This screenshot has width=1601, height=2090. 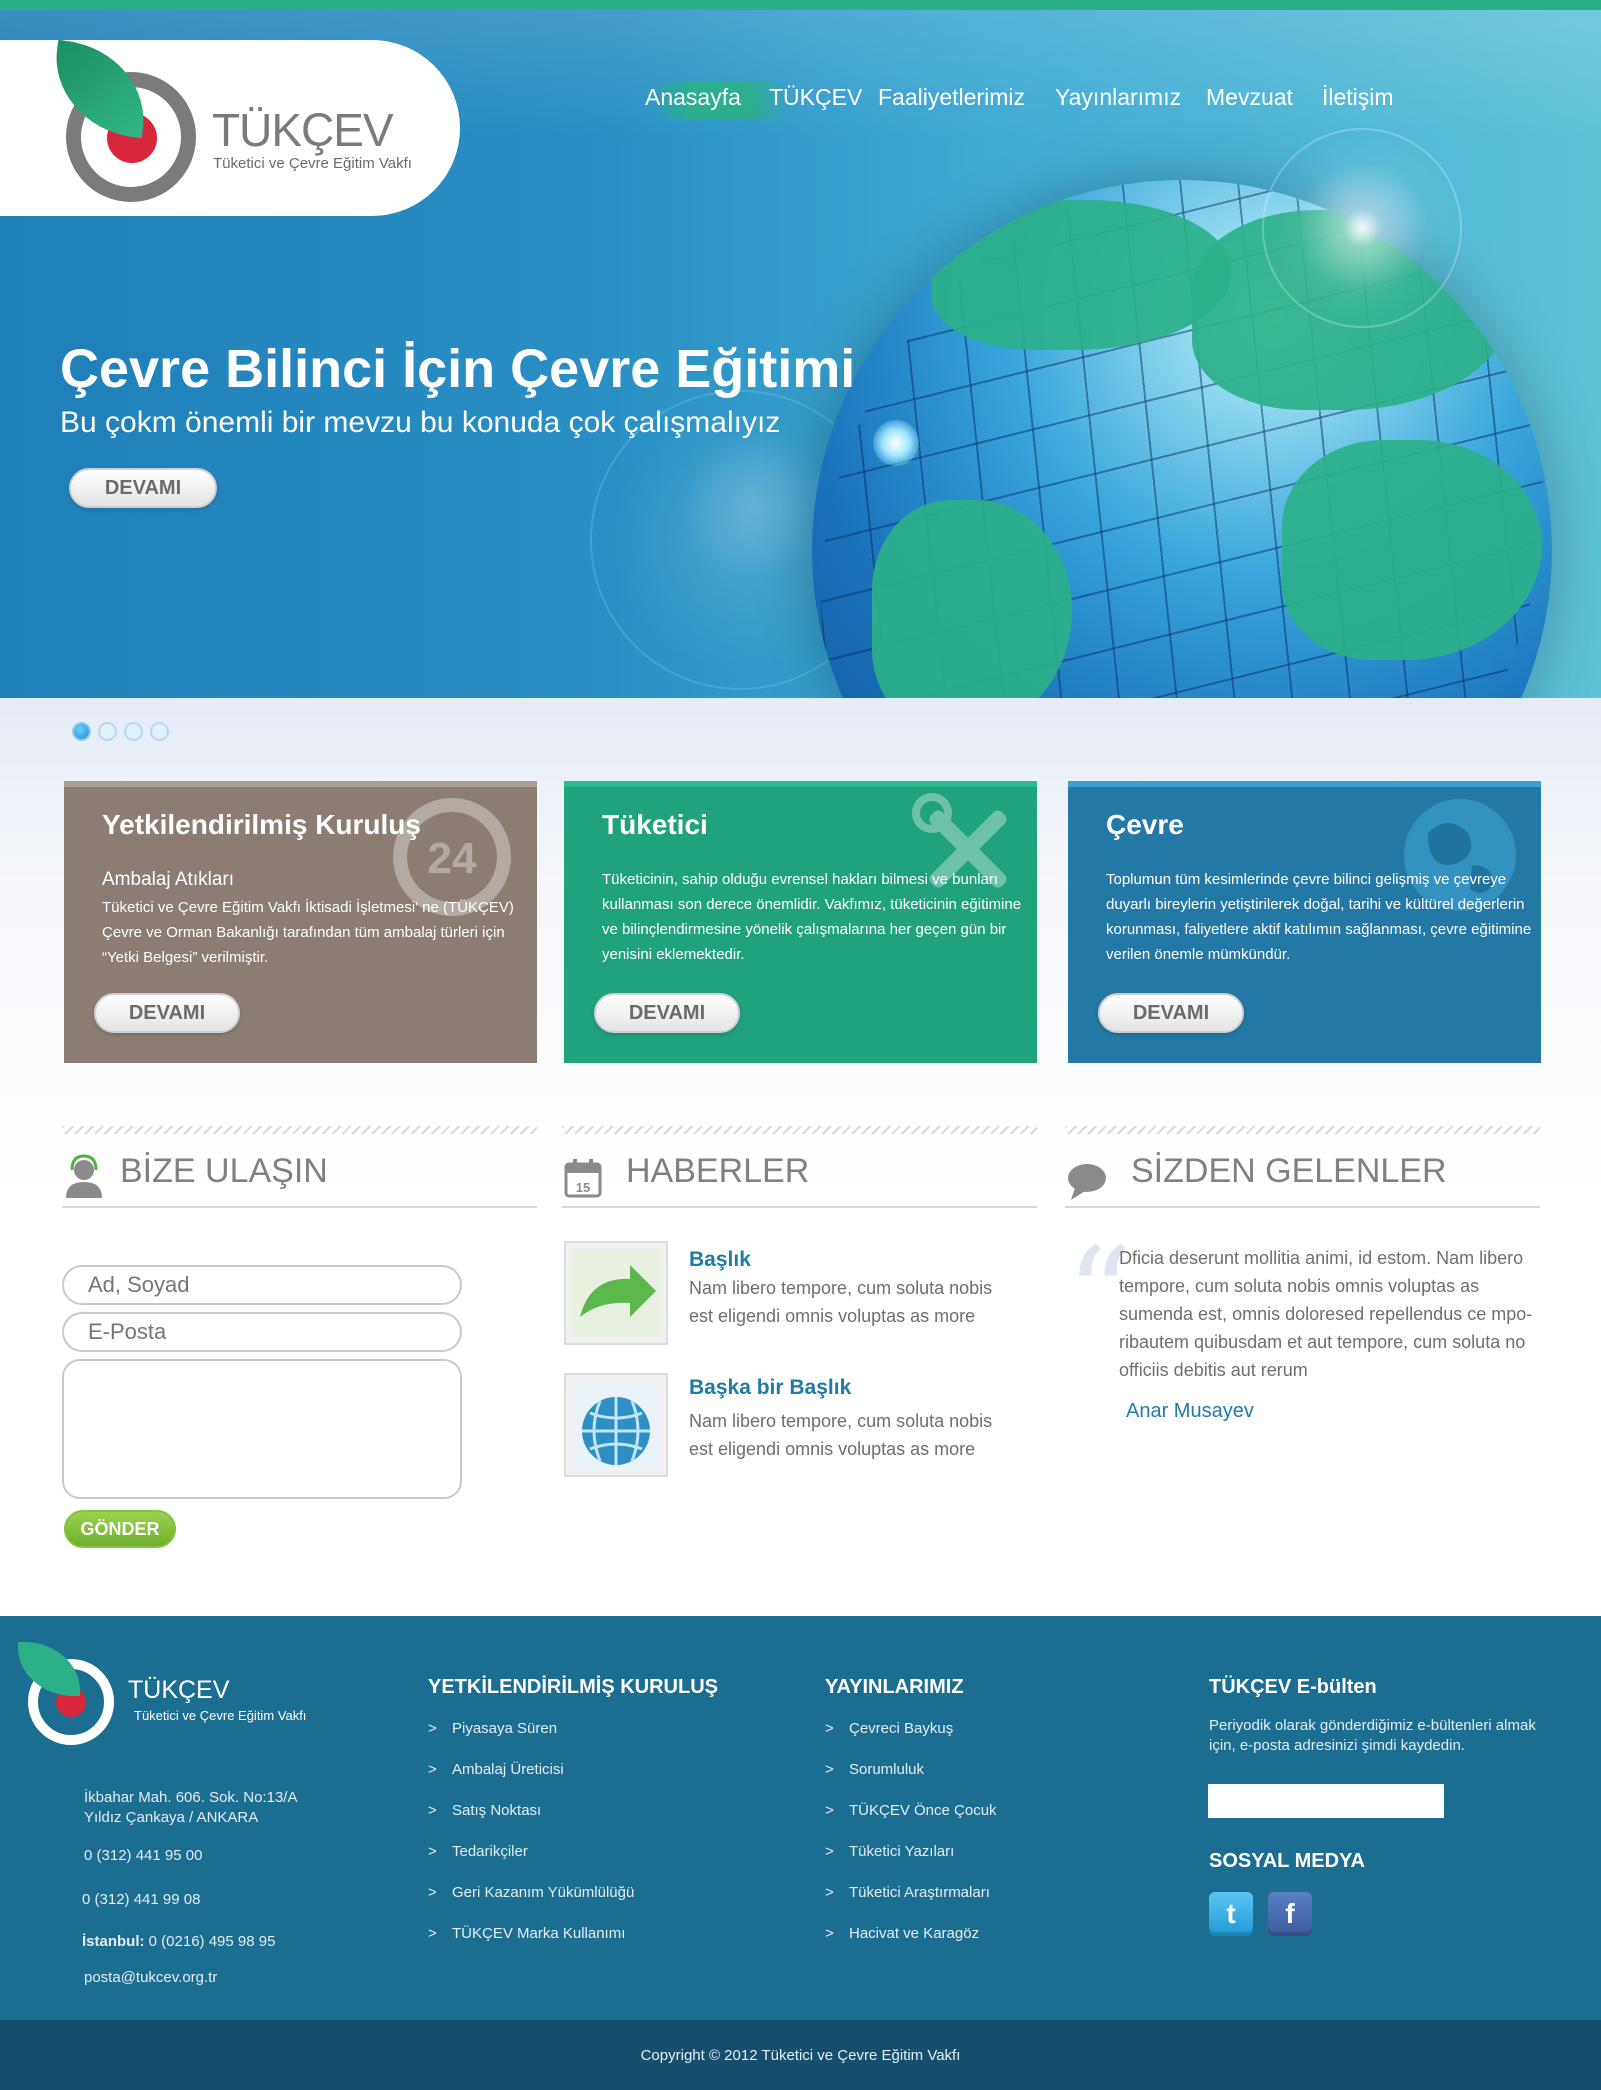 What do you see at coordinates (531, 1945) in the screenshot?
I see `footer-link: > TÜKÇEV Marka Kullanımı` at bounding box center [531, 1945].